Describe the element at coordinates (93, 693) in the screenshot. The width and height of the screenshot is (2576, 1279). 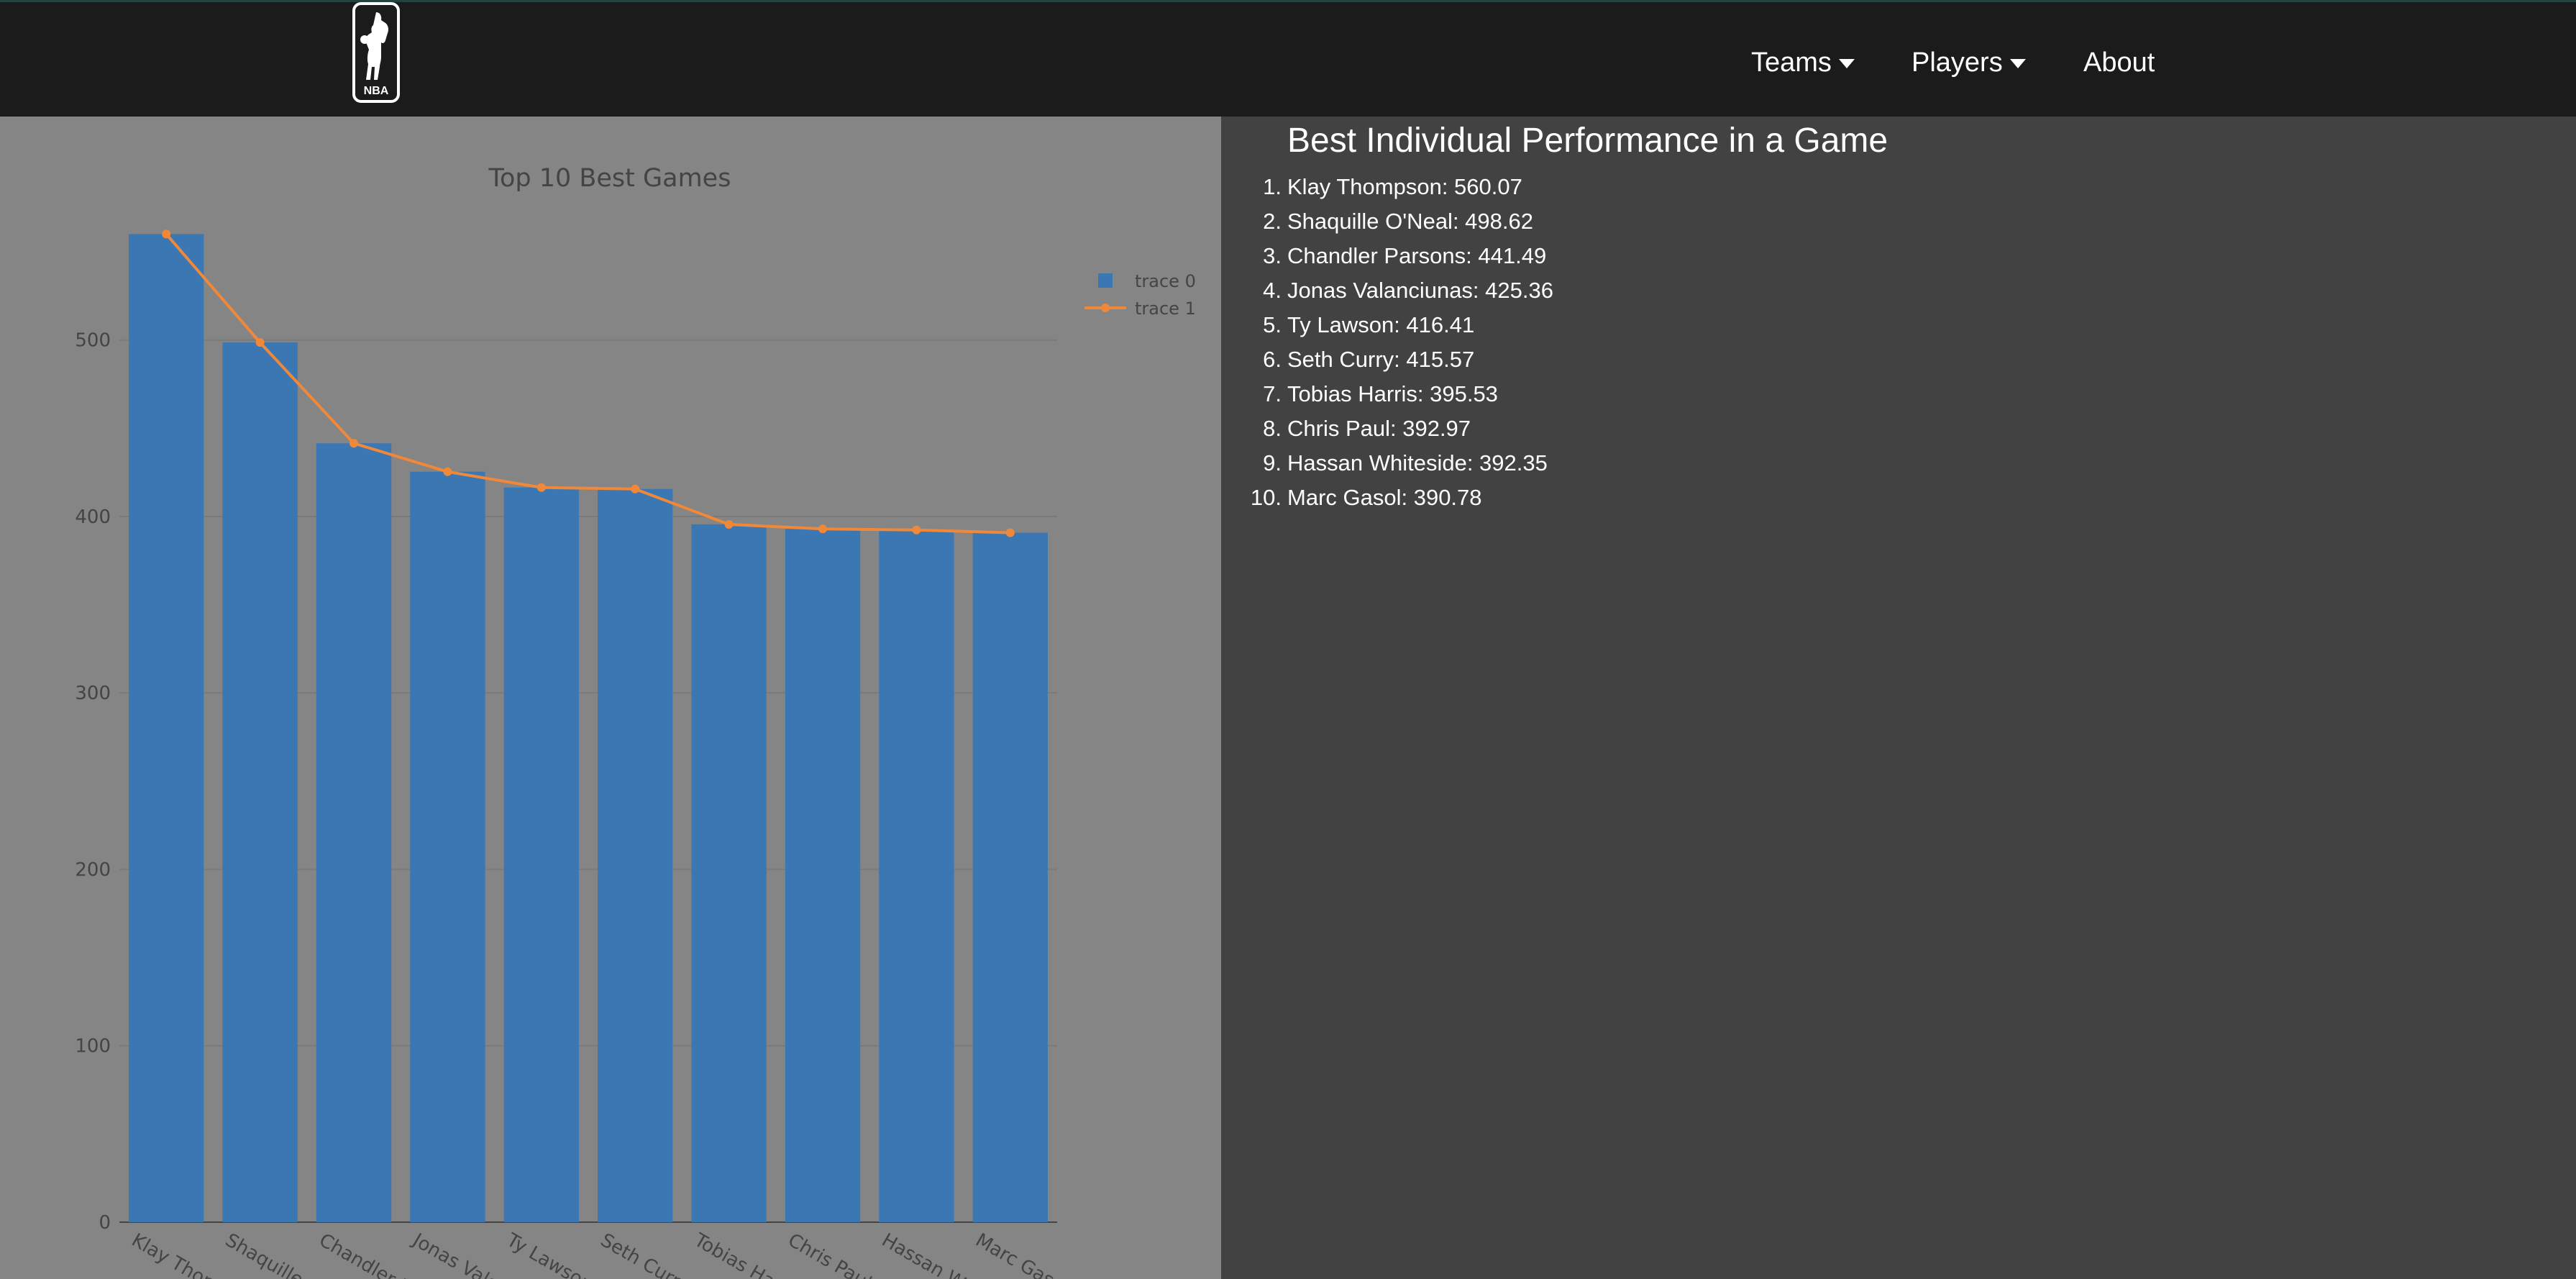
I see `y-tick-label: 300` at that location.